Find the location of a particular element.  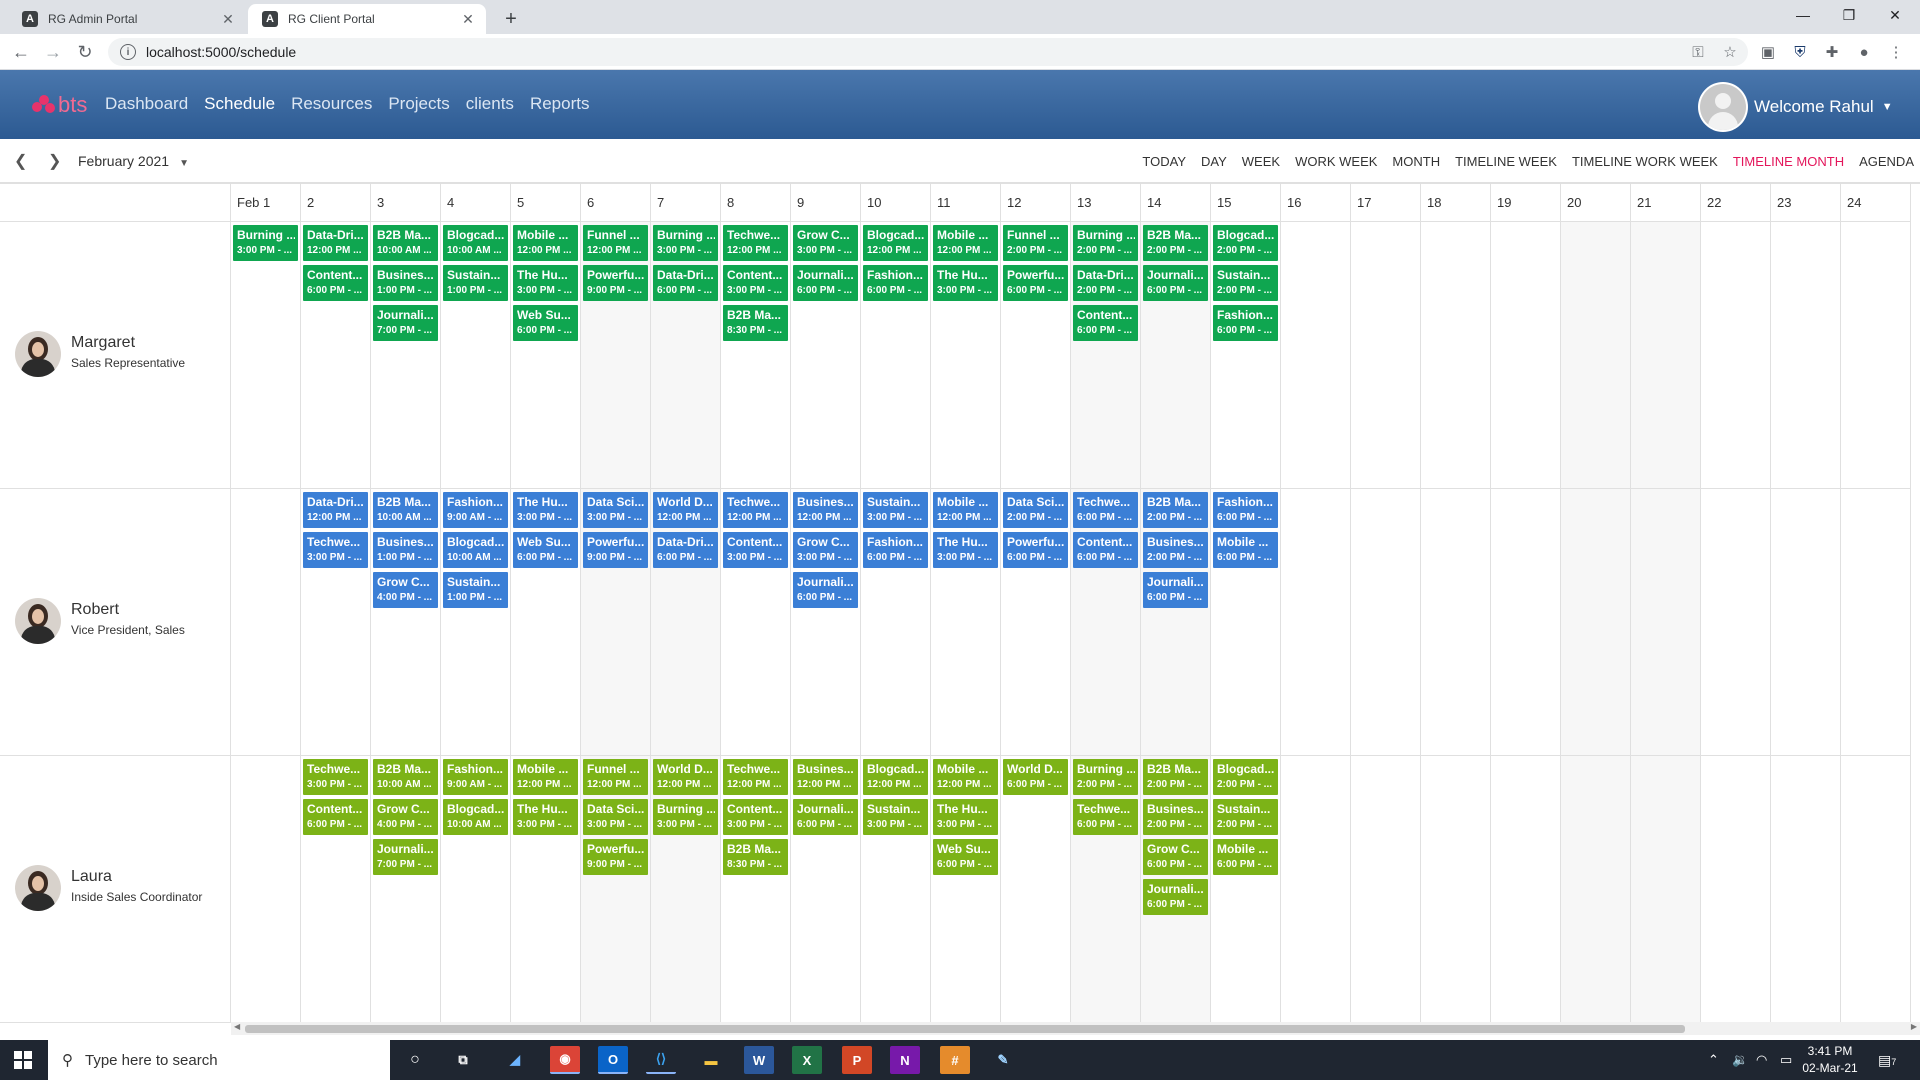

date-header-cell: 17 is located at coordinates (1386, 203).